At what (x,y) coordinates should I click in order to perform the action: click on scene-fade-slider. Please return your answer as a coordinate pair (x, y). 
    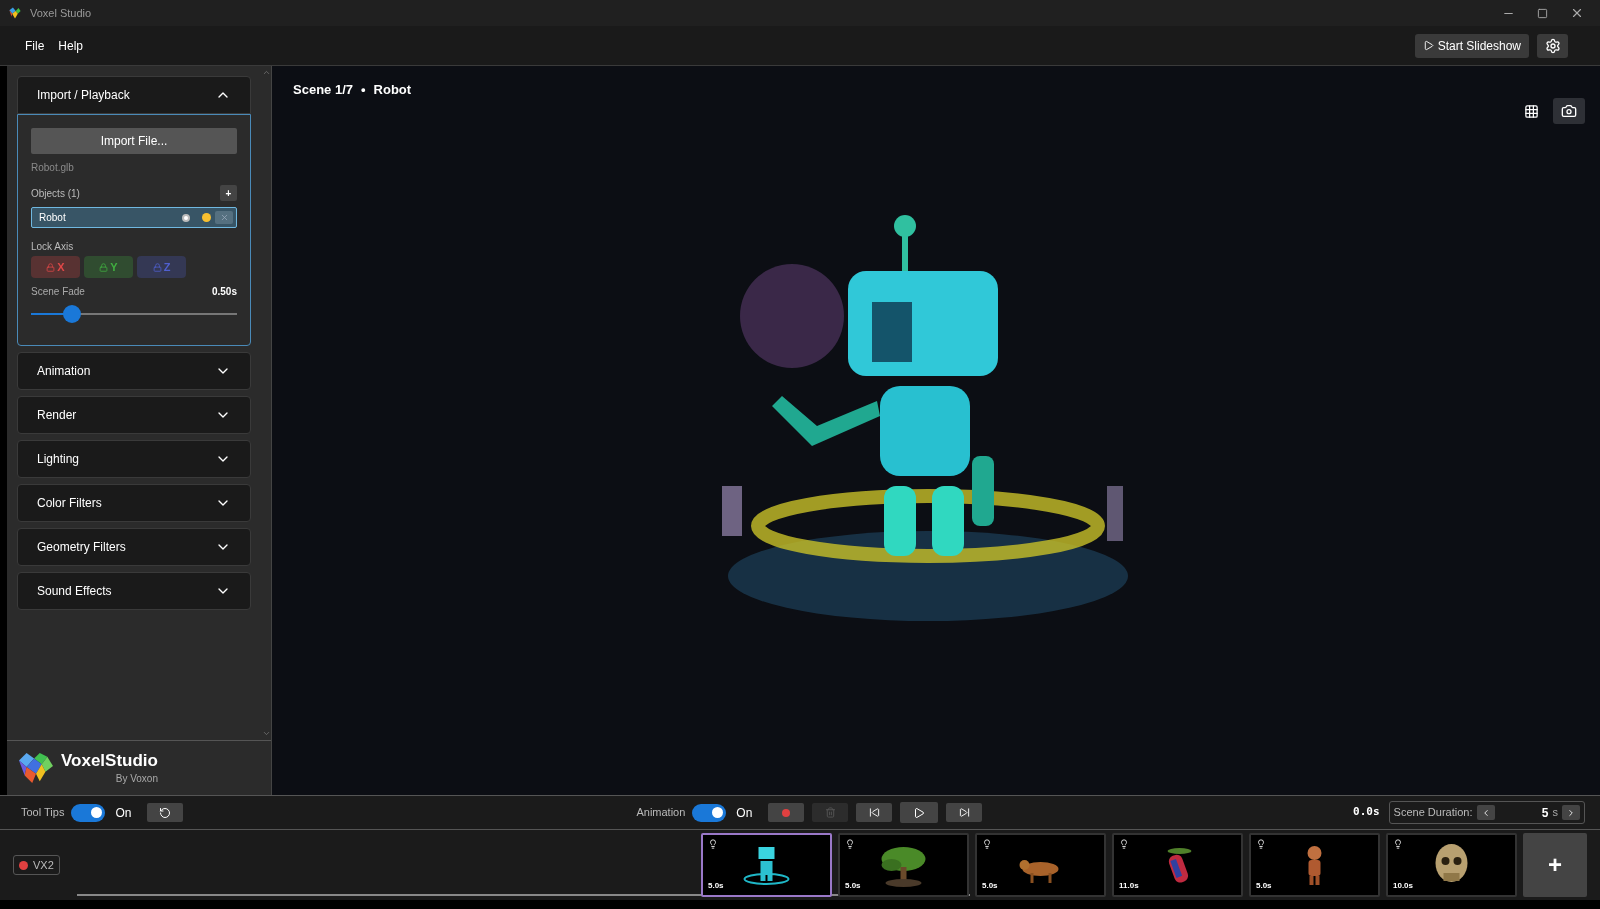
    Looking at the image, I should click on (134, 314).